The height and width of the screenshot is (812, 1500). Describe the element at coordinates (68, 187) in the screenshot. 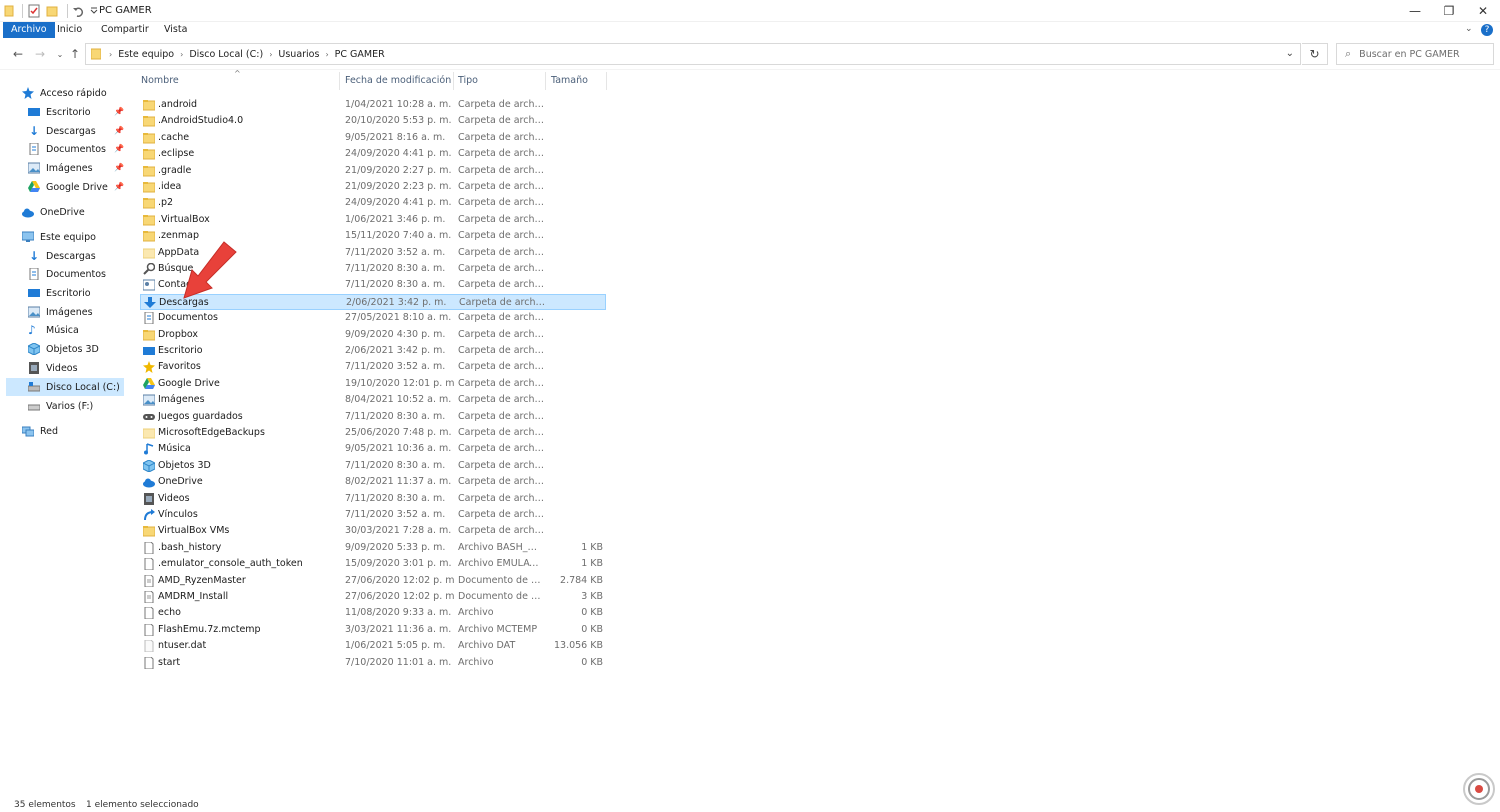

I see `sidebar-item-google-drive: Google Drive` at that location.